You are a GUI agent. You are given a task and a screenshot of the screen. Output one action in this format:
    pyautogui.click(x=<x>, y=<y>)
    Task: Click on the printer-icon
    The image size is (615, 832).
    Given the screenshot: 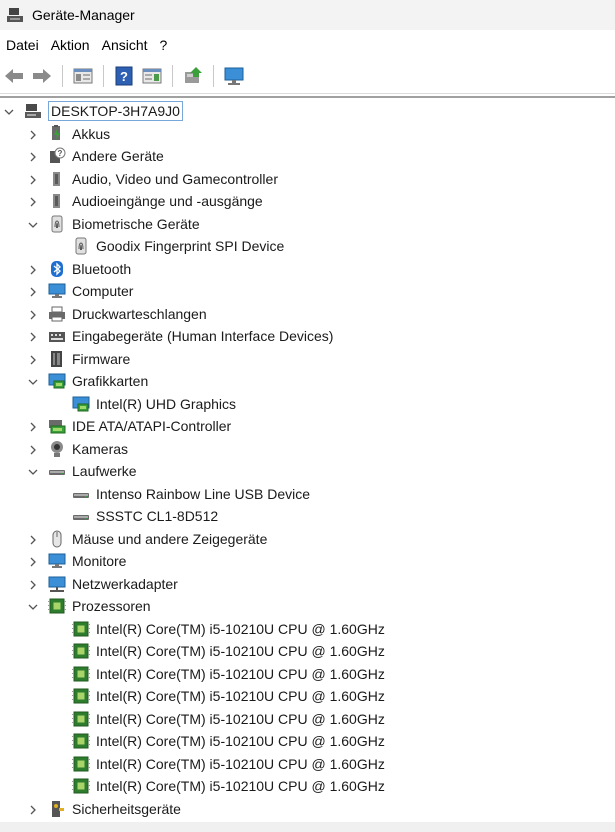 What is the action you would take?
    pyautogui.click(x=57, y=314)
    